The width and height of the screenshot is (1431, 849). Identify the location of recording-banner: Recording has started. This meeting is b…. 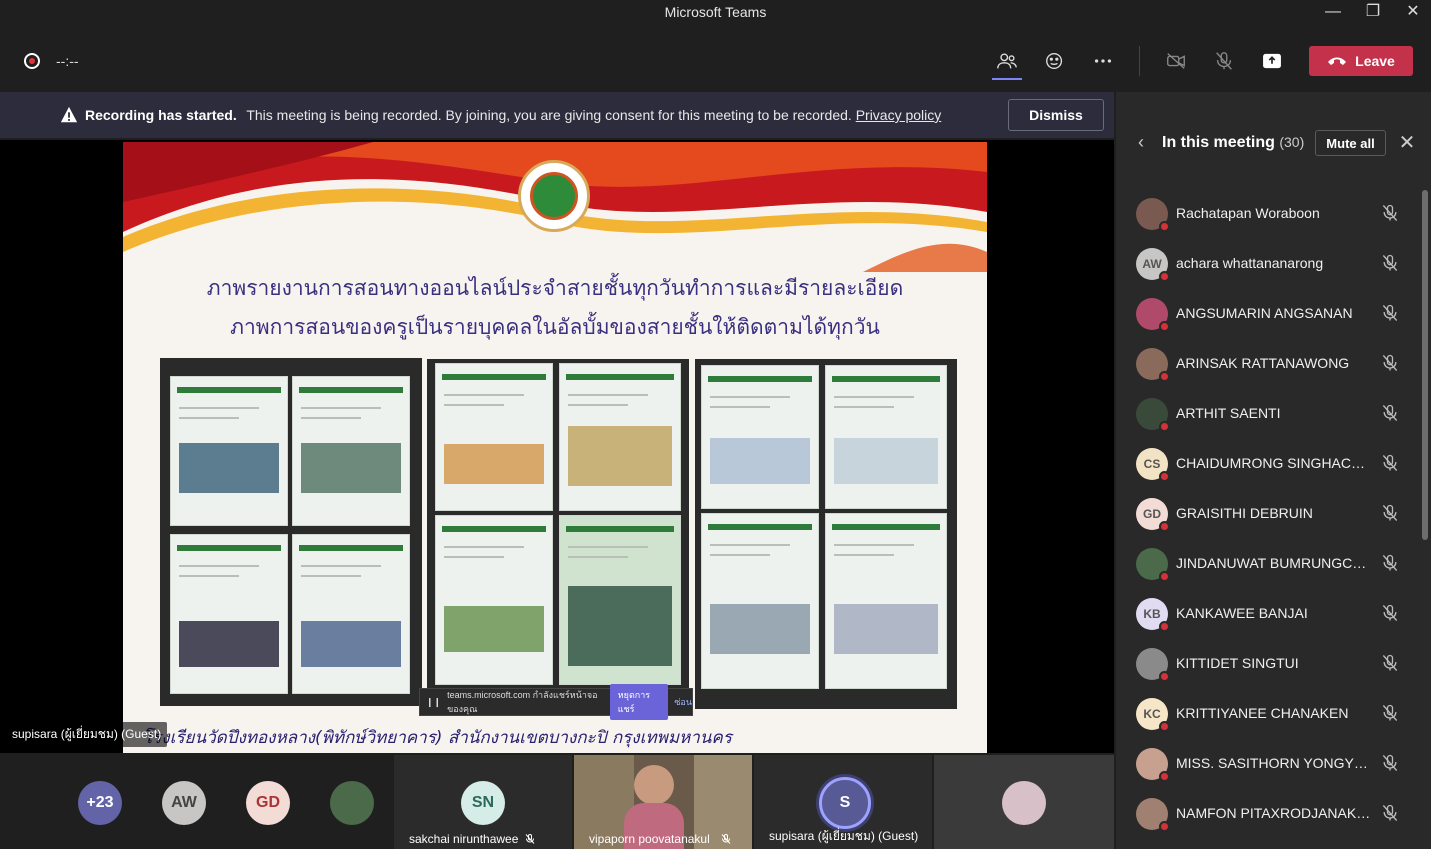
(557, 115).